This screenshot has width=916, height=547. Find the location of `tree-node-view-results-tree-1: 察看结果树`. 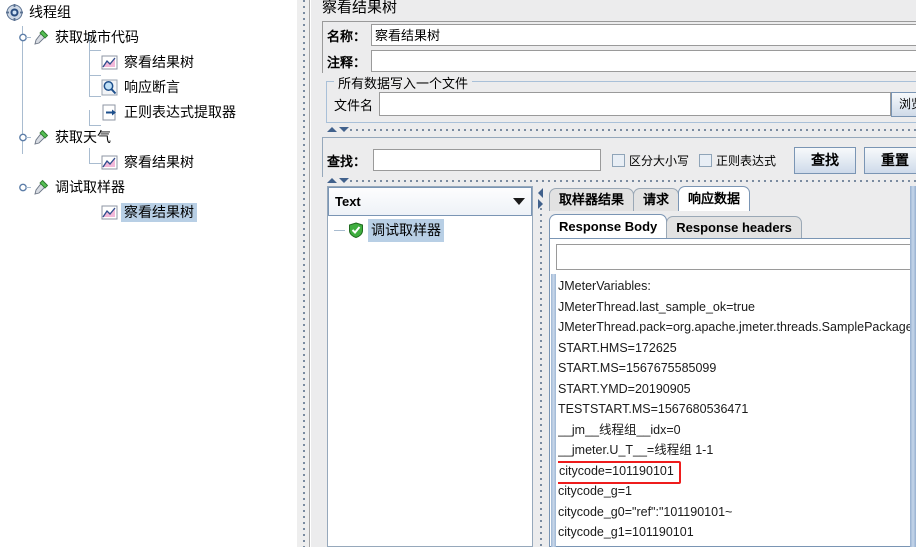

tree-node-view-results-tree-1: 察看结果树 is located at coordinates (148, 62).